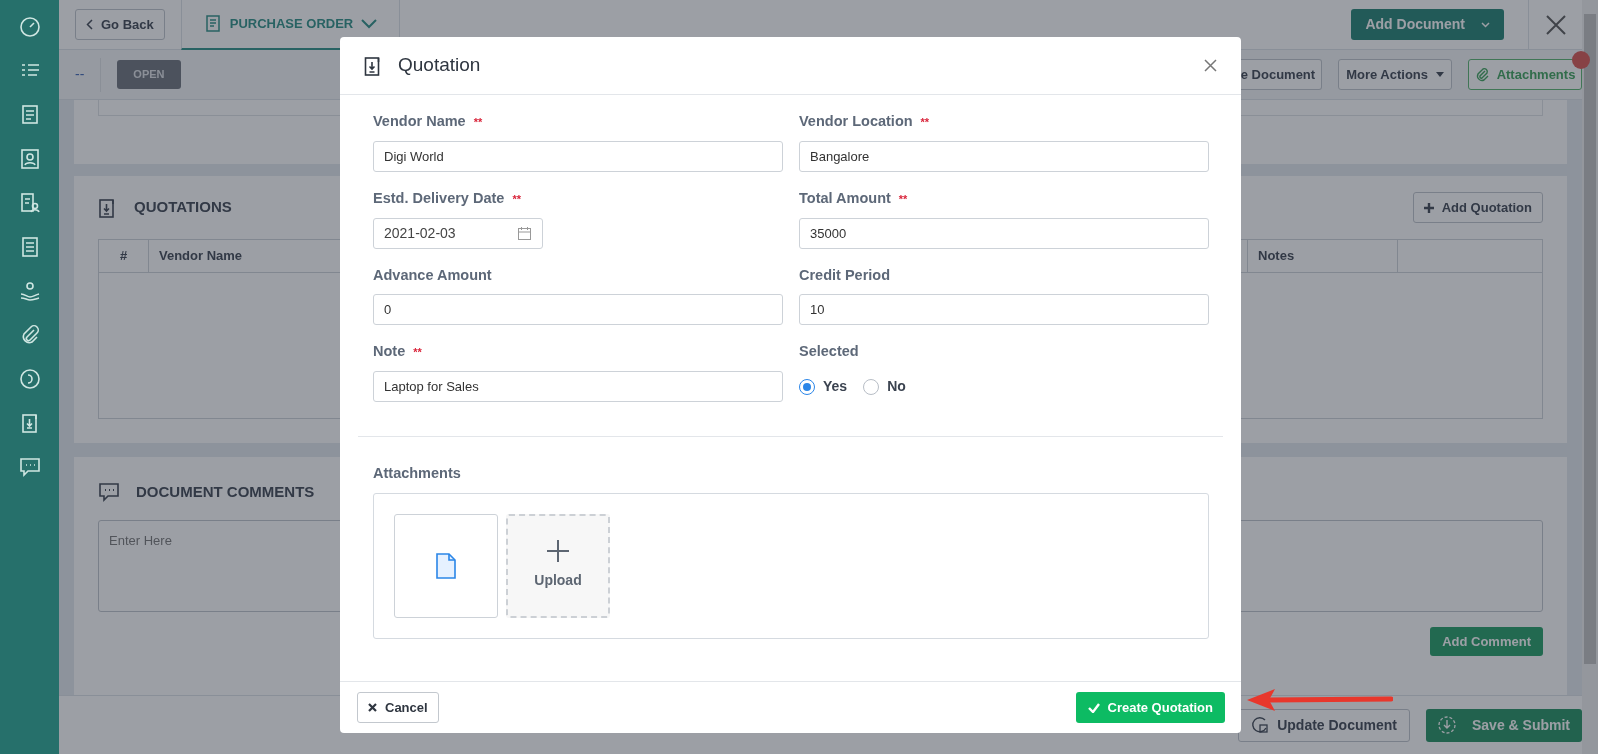 The width and height of the screenshot is (1598, 754). What do you see at coordinates (149, 74) in the screenshot?
I see `status-badge: OPEN` at bounding box center [149, 74].